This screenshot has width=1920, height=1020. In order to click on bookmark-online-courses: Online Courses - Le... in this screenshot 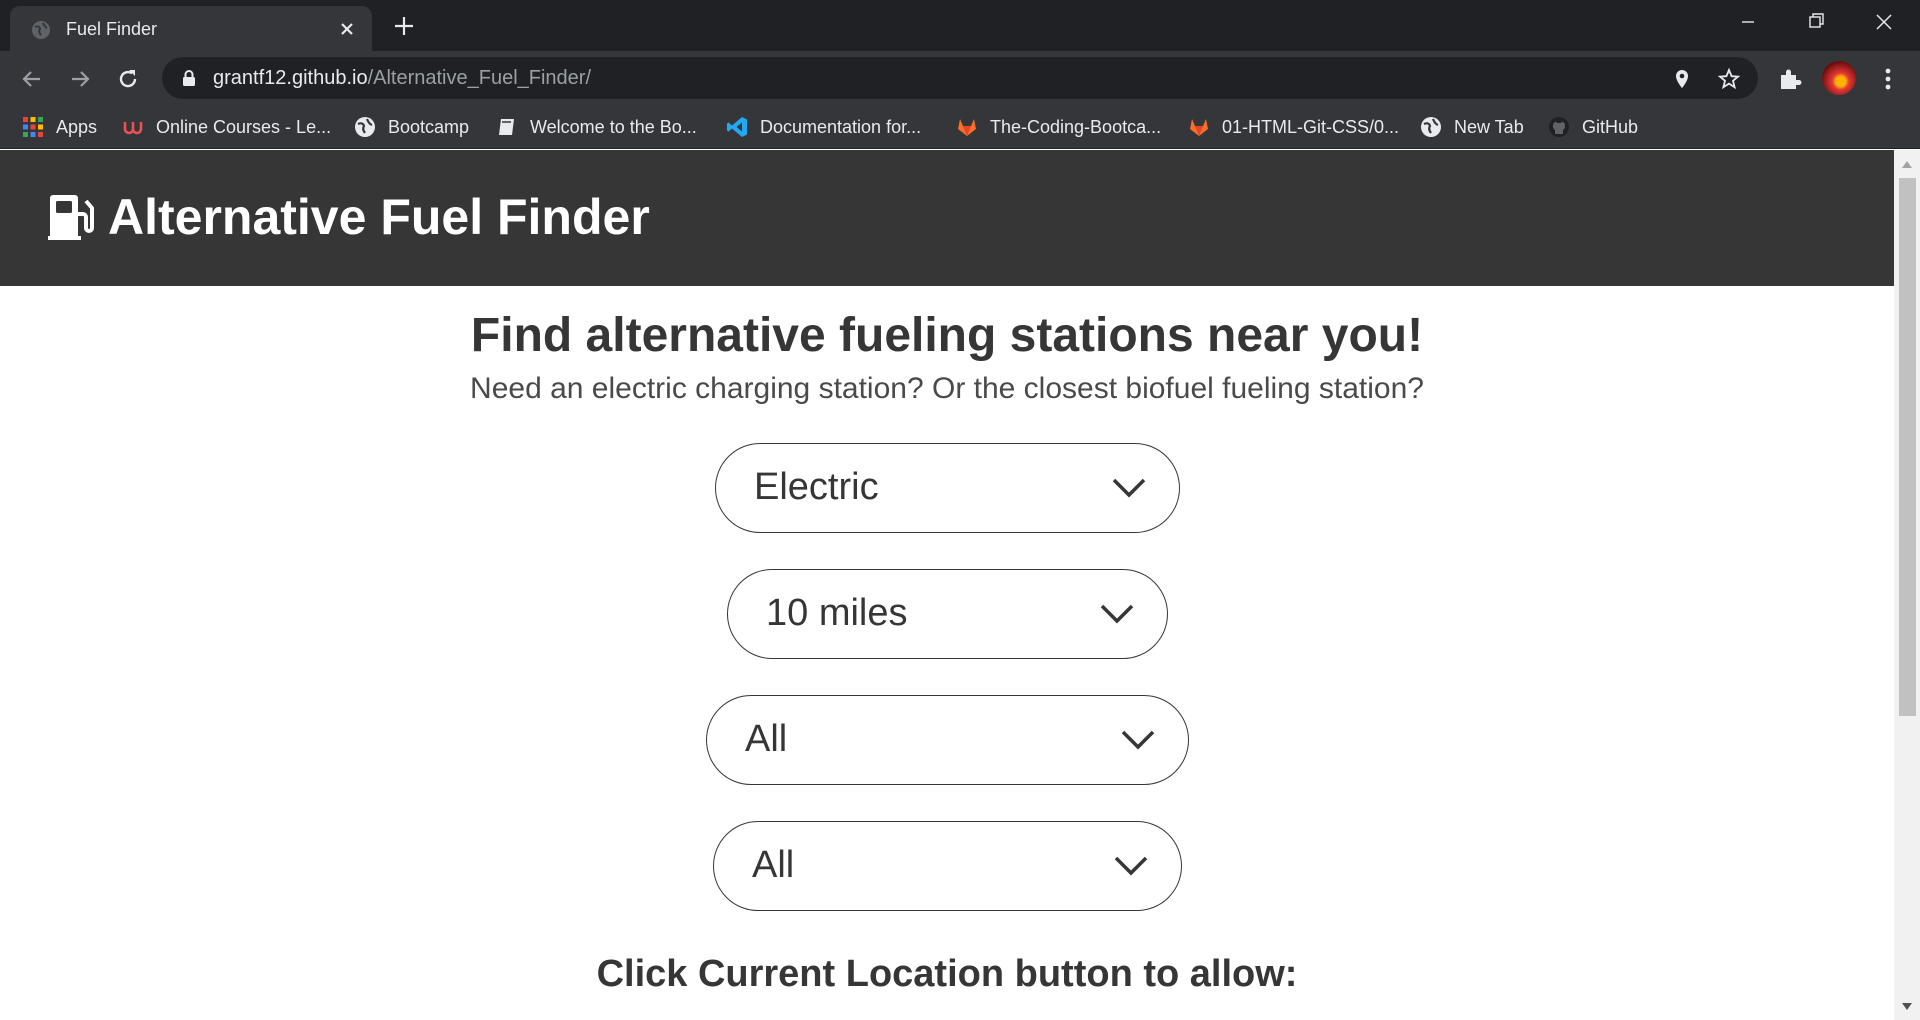, I will do `click(226, 127)`.